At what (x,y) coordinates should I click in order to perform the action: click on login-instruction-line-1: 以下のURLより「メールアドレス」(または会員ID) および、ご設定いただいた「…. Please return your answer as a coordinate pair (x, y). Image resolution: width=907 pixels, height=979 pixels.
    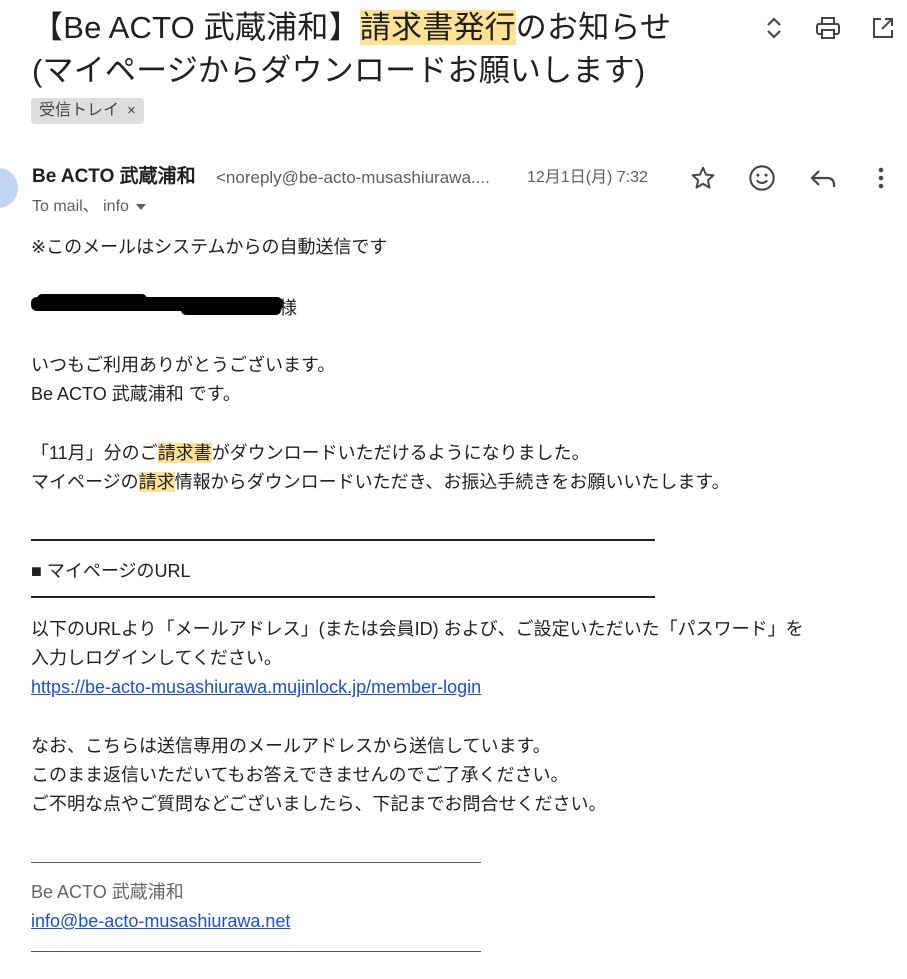
    Looking at the image, I should click on (417, 629).